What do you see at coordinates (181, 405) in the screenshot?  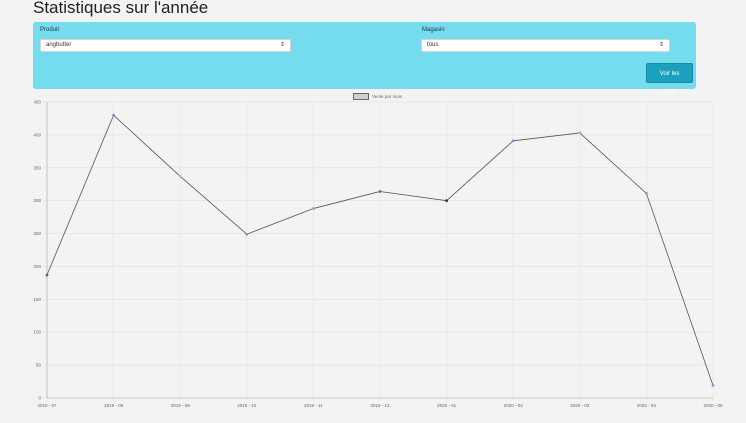 I see `x-tick-label: 2019 - 09` at bounding box center [181, 405].